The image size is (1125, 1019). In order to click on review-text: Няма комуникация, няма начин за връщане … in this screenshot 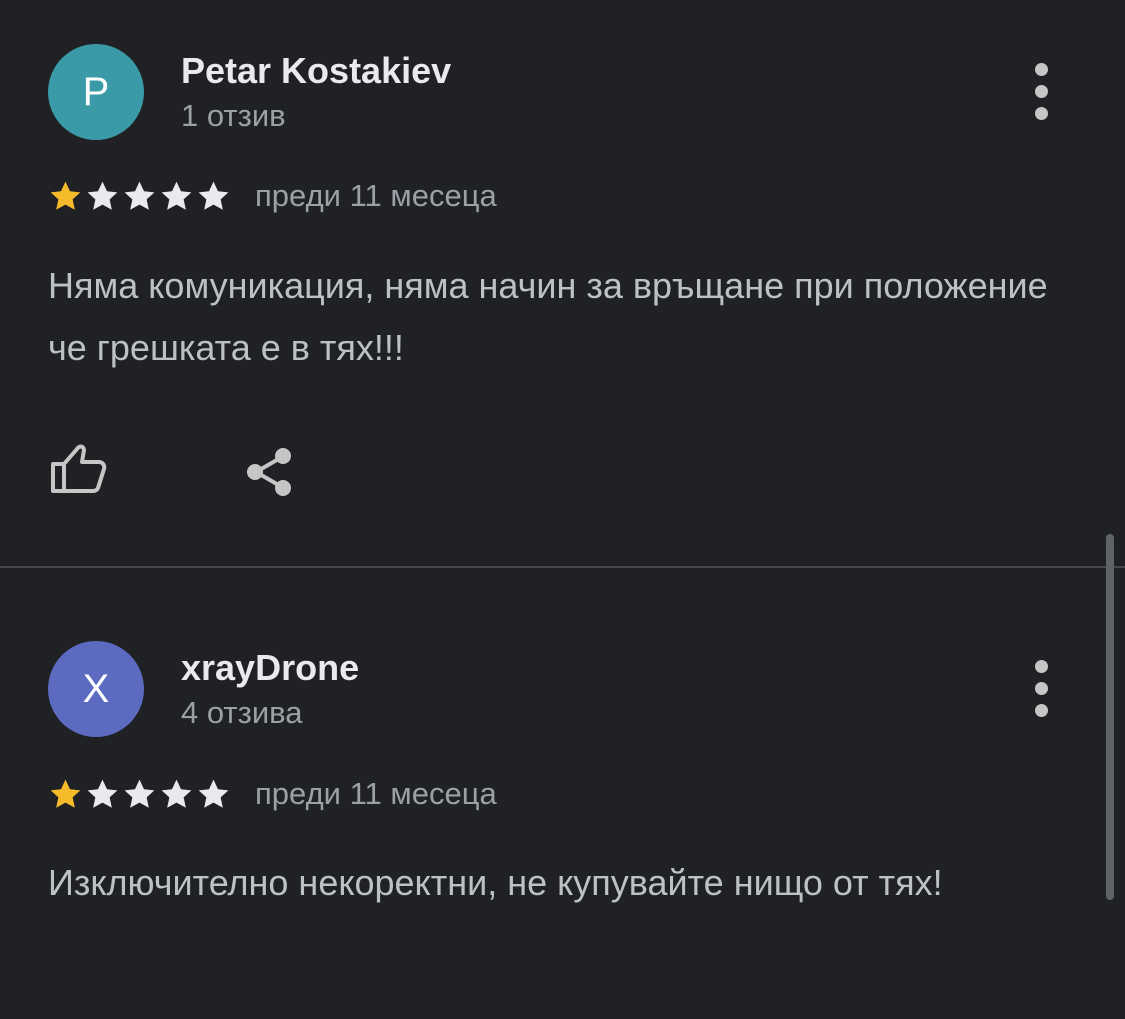, I will do `click(548, 316)`.